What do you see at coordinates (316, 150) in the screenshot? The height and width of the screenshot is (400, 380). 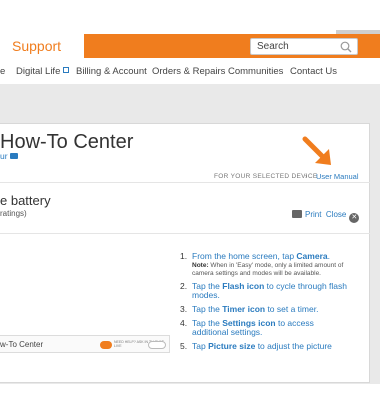 I see `arrow-pointer-icon` at bounding box center [316, 150].